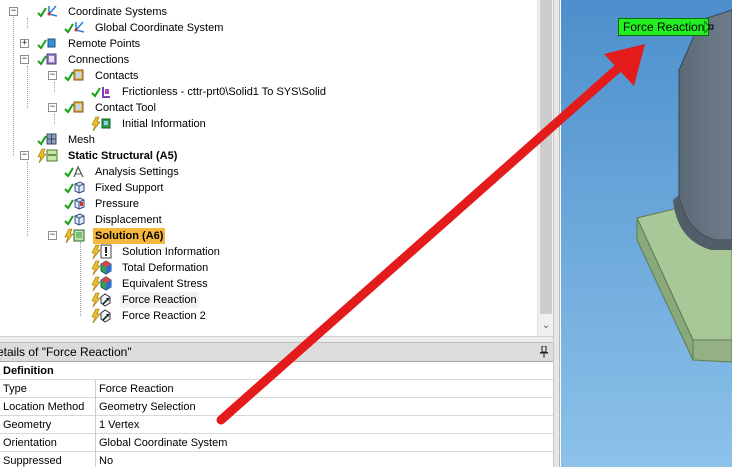  Describe the element at coordinates (15, 389) in the screenshot. I see `property-key: Type` at that location.